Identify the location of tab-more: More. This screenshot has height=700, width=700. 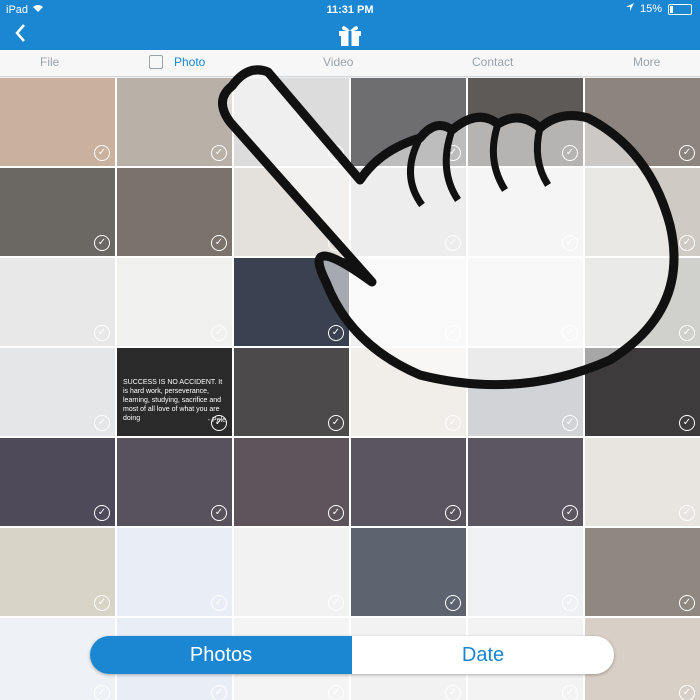
(646, 62).